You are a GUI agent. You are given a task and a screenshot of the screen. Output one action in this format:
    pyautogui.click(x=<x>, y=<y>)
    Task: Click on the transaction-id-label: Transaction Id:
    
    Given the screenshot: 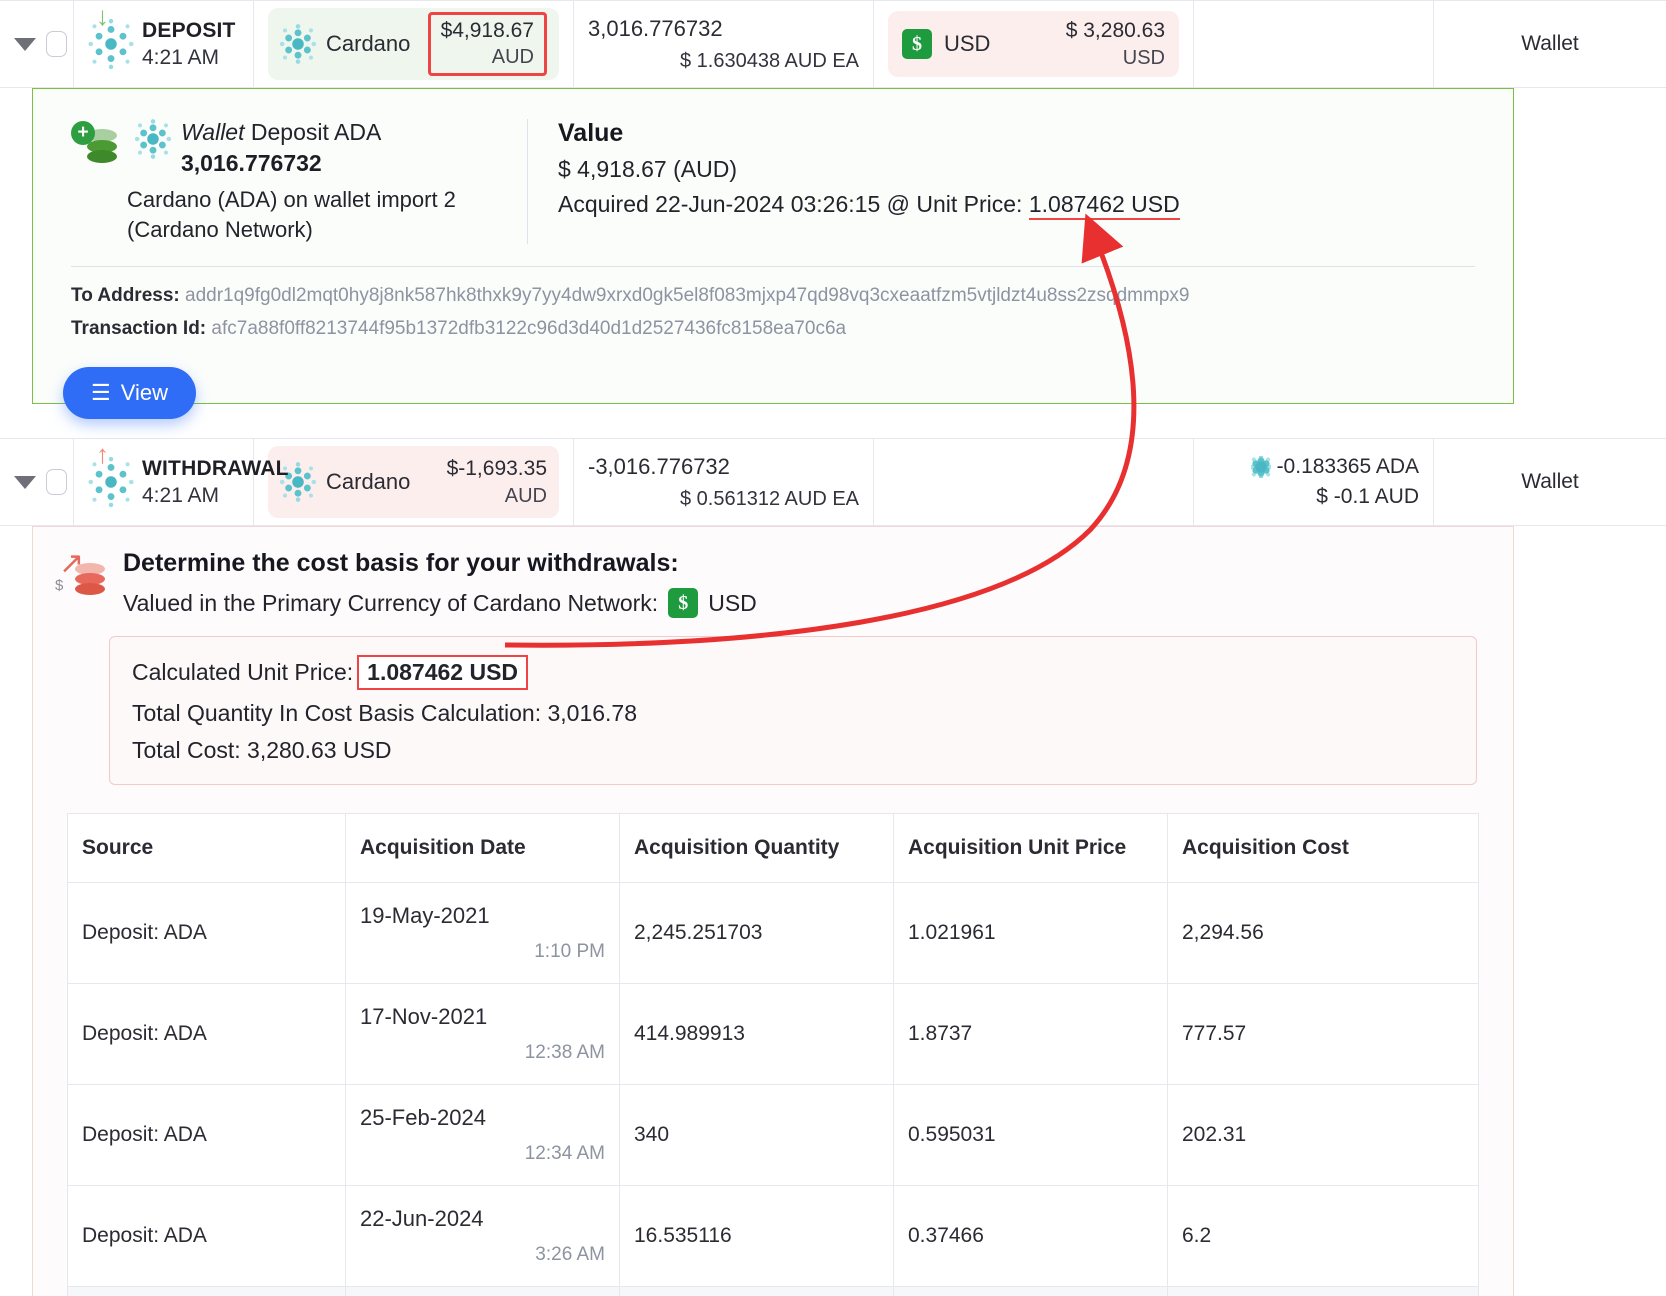 What is the action you would take?
    pyautogui.click(x=139, y=329)
    